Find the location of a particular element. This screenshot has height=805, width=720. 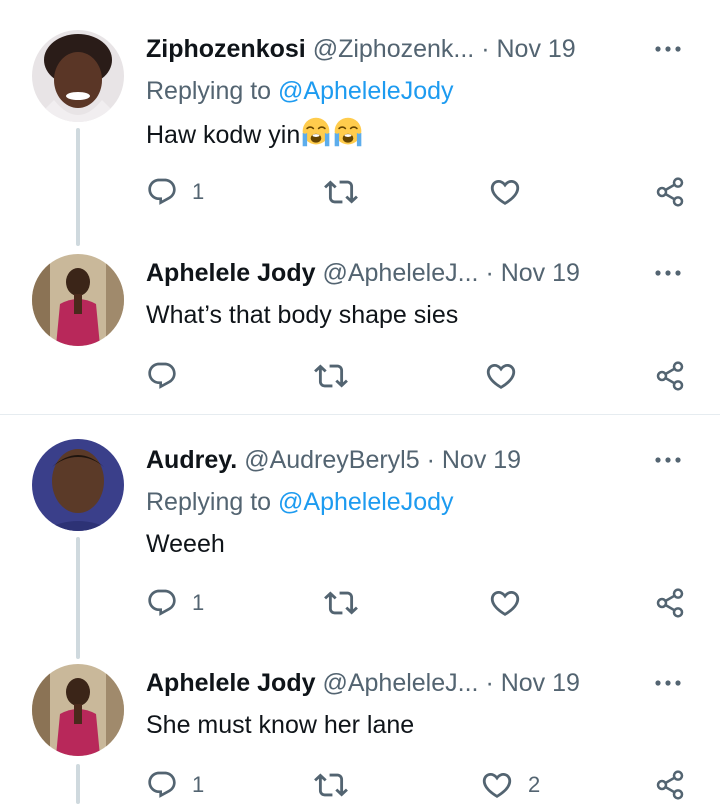

like-button: 2 is located at coordinates (510, 785).